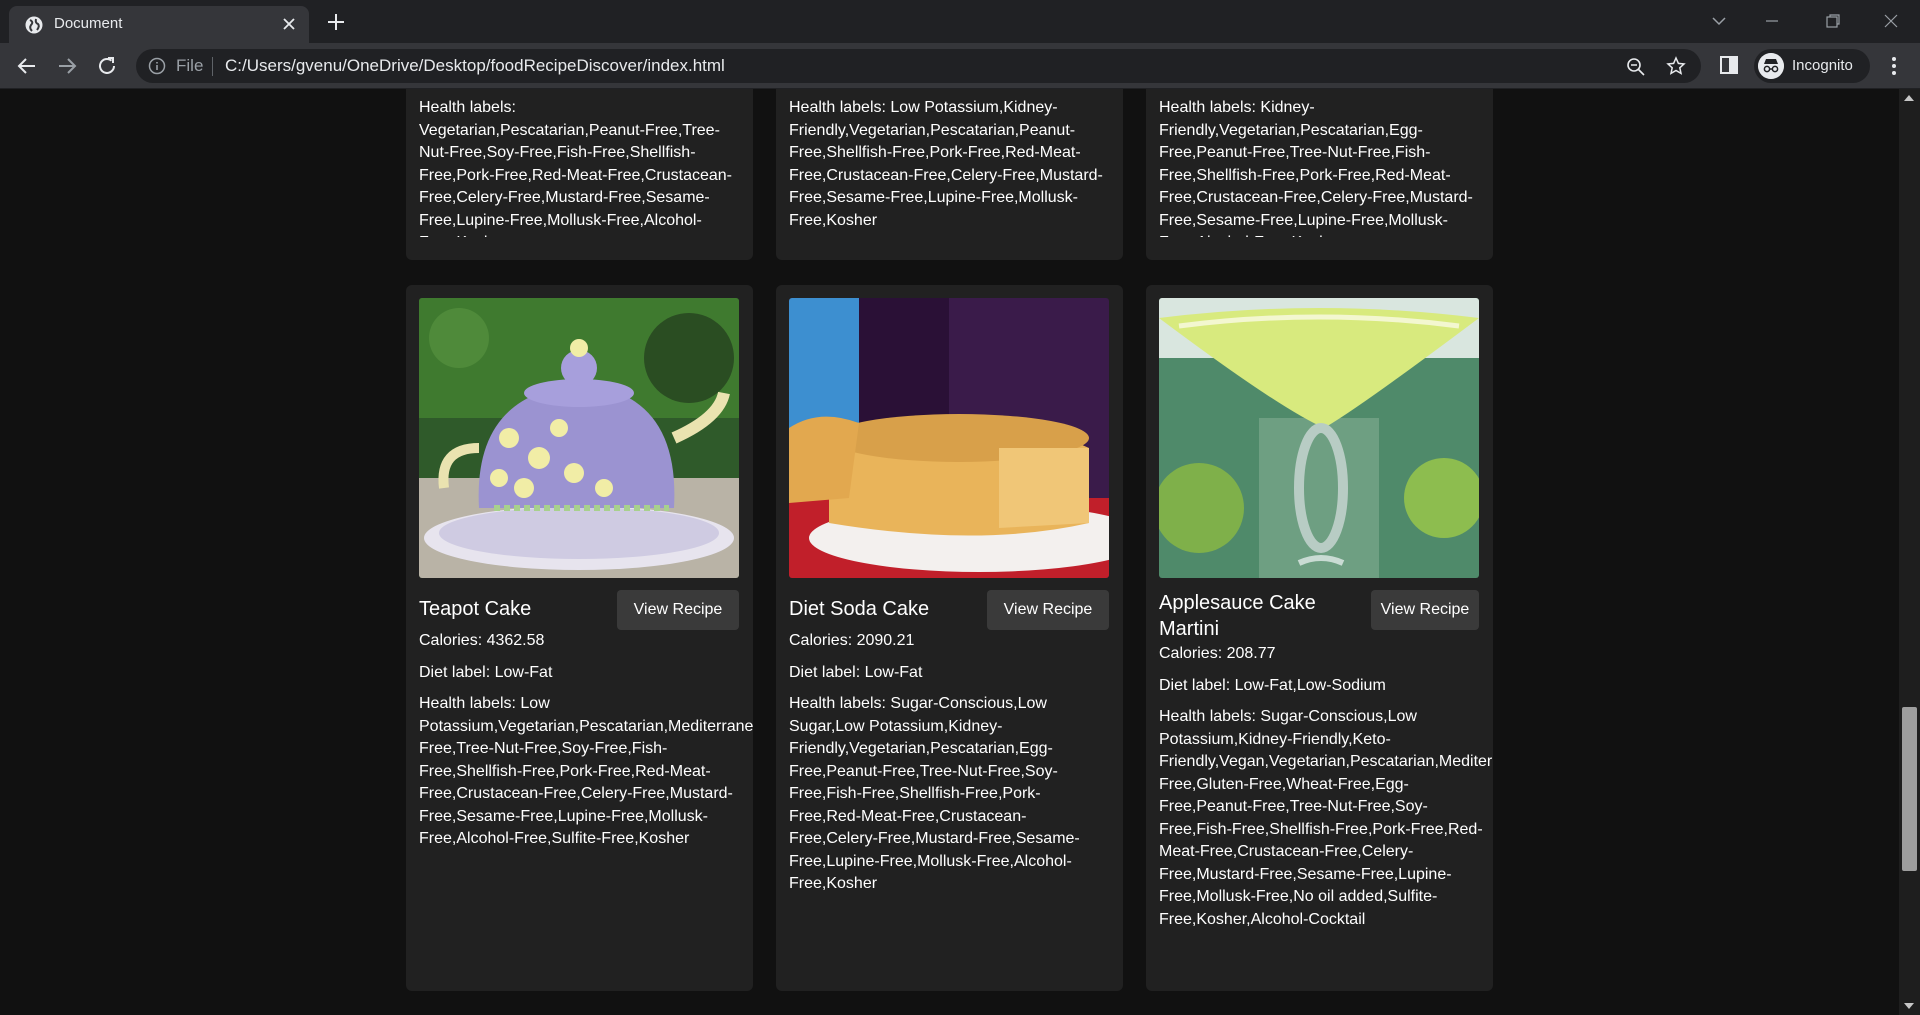 This screenshot has height=1015, width=1920. Describe the element at coordinates (107, 66) in the screenshot. I see `reload-icon` at that location.